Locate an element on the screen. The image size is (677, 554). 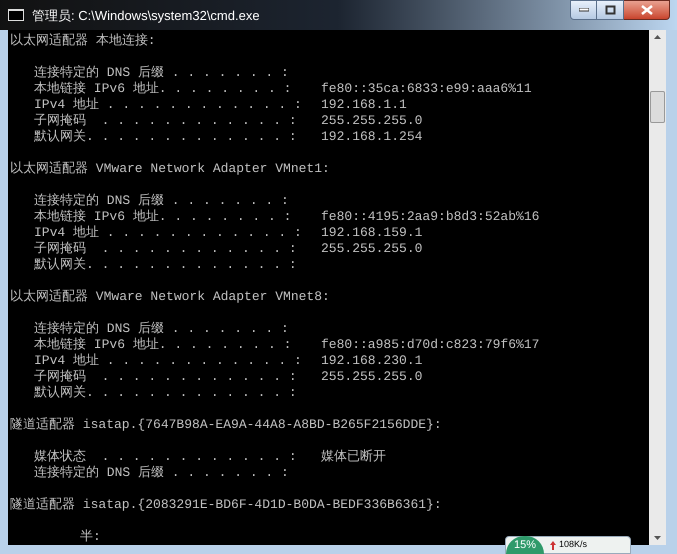
upload-arrow-icon is located at coordinates (553, 545).